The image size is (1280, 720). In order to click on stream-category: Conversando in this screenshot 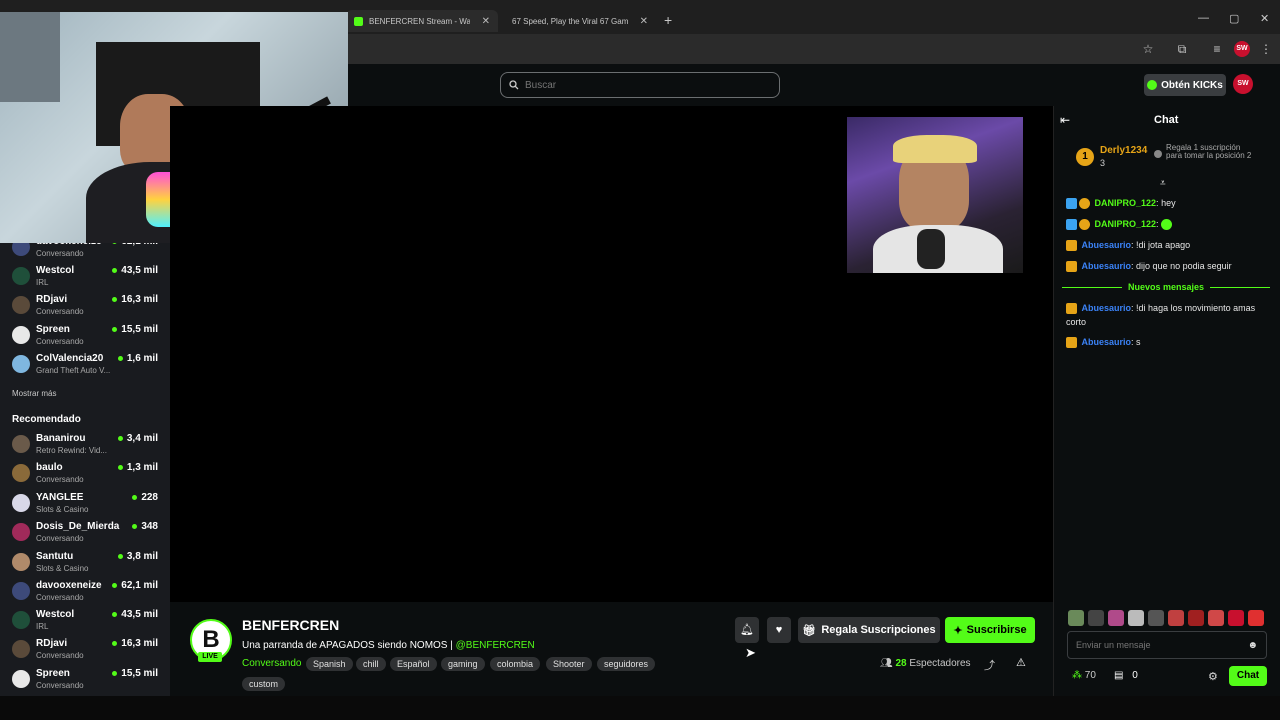, I will do `click(271, 663)`.